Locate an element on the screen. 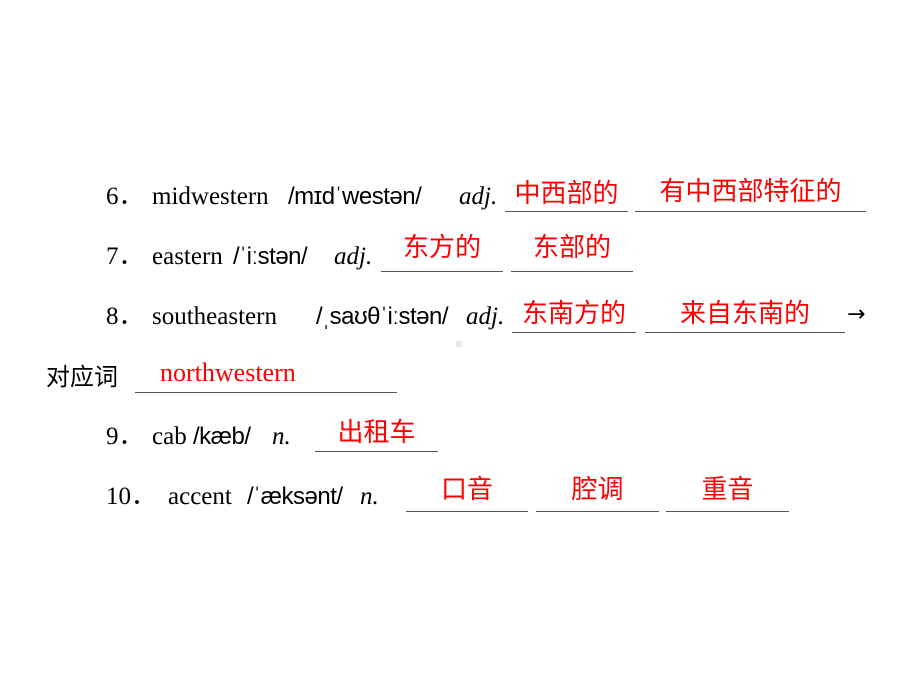 The height and width of the screenshot is (690, 920). answer-text: 中西部的 is located at coordinates (566, 194).